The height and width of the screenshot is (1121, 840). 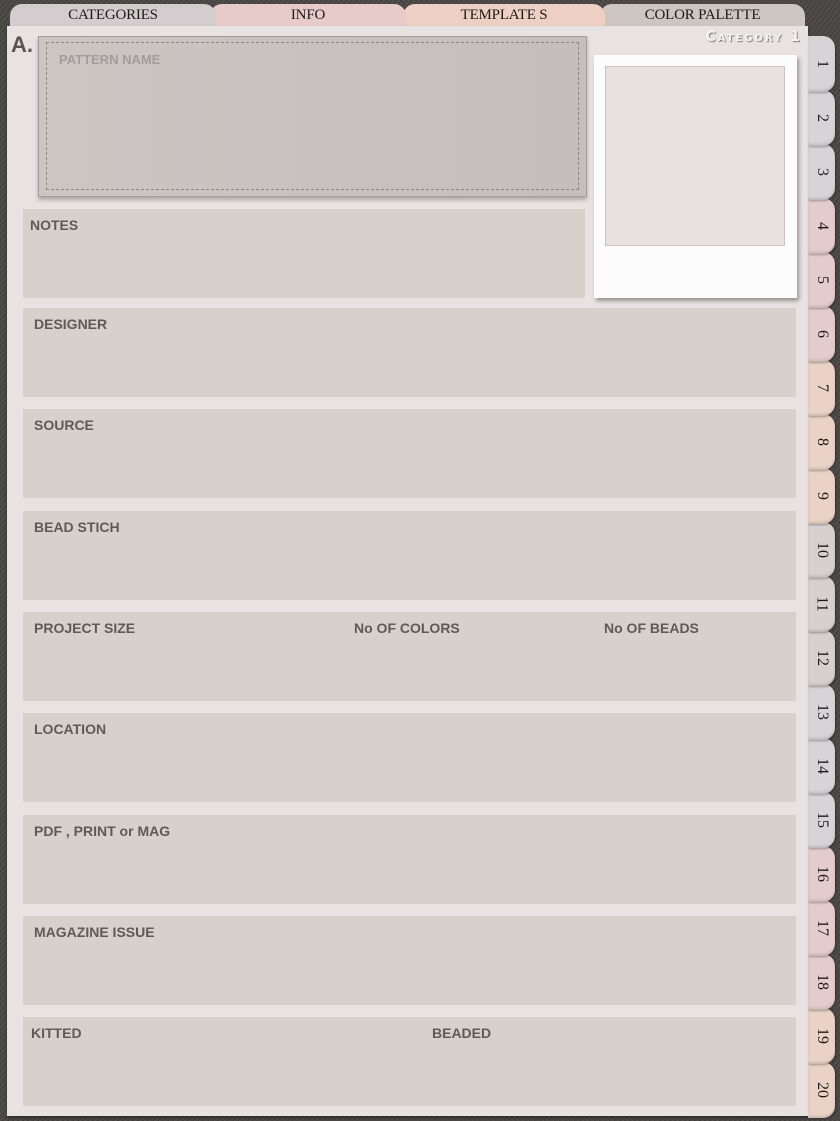 I want to click on pdf-print-mag-label: PDF , PRINT or MAG, so click(x=102, y=831).